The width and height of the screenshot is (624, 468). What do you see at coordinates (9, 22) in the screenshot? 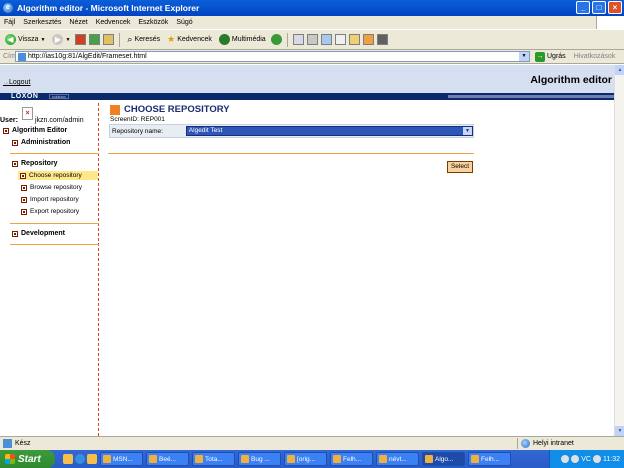
I see `menu-file: Fájl` at bounding box center [9, 22].